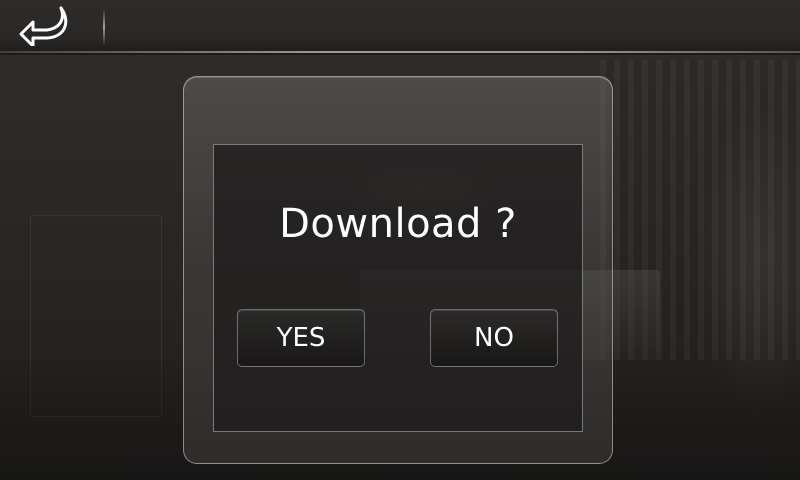 Image resolution: width=800 pixels, height=480 pixels. I want to click on background-shelf, so click(96, 316).